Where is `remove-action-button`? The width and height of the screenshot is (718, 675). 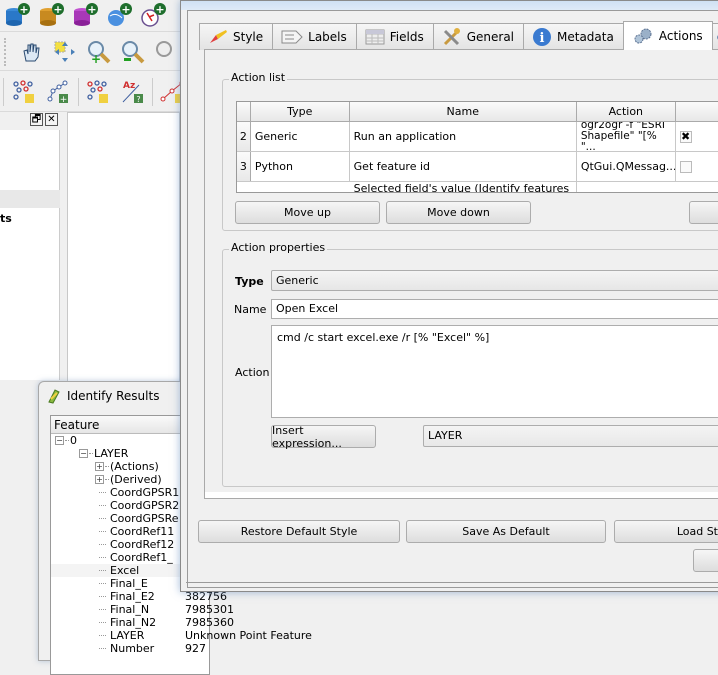
remove-action-button is located at coordinates (703, 212).